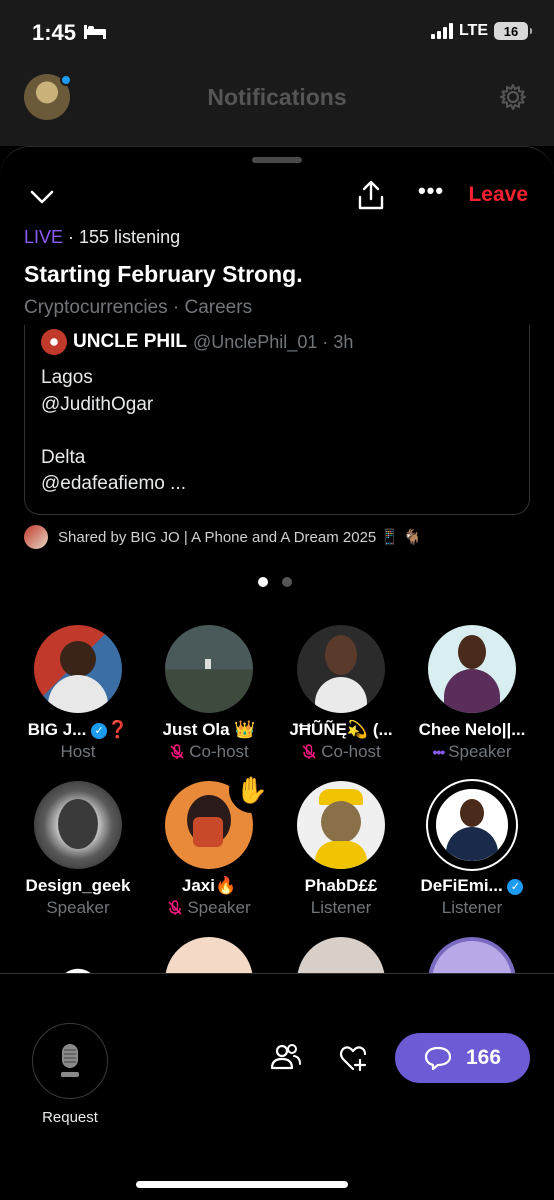 The image size is (554, 1200). I want to click on tweet-line, so click(113, 431).